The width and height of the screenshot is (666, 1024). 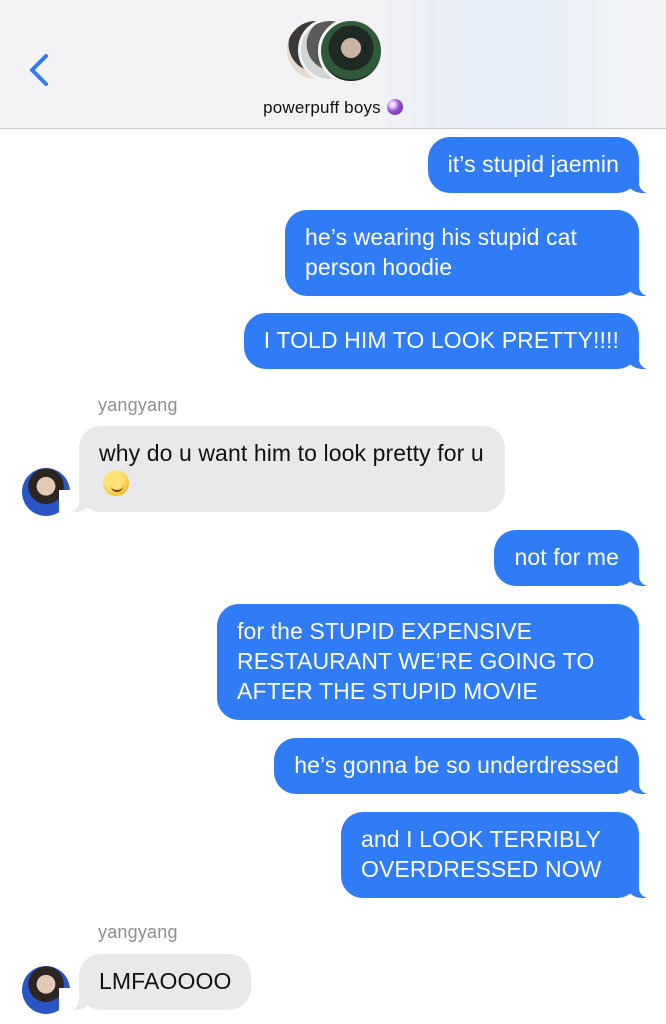 I want to click on conversation-header: powerpuff boys, so click(x=333, y=64).